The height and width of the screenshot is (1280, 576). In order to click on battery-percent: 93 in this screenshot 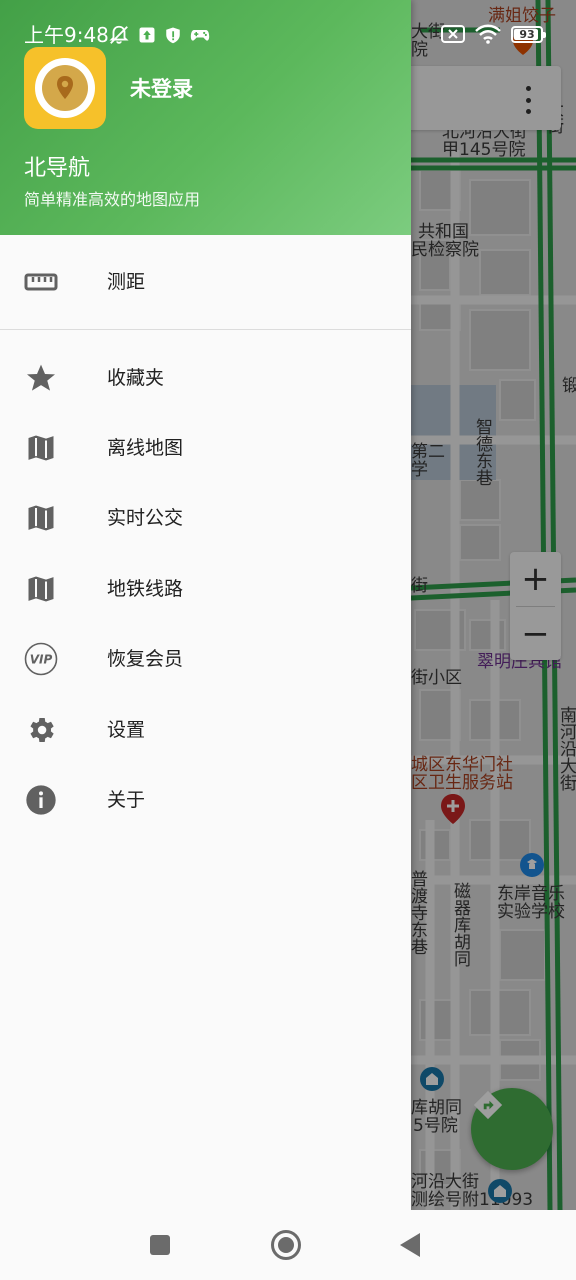, I will do `click(527, 34)`.